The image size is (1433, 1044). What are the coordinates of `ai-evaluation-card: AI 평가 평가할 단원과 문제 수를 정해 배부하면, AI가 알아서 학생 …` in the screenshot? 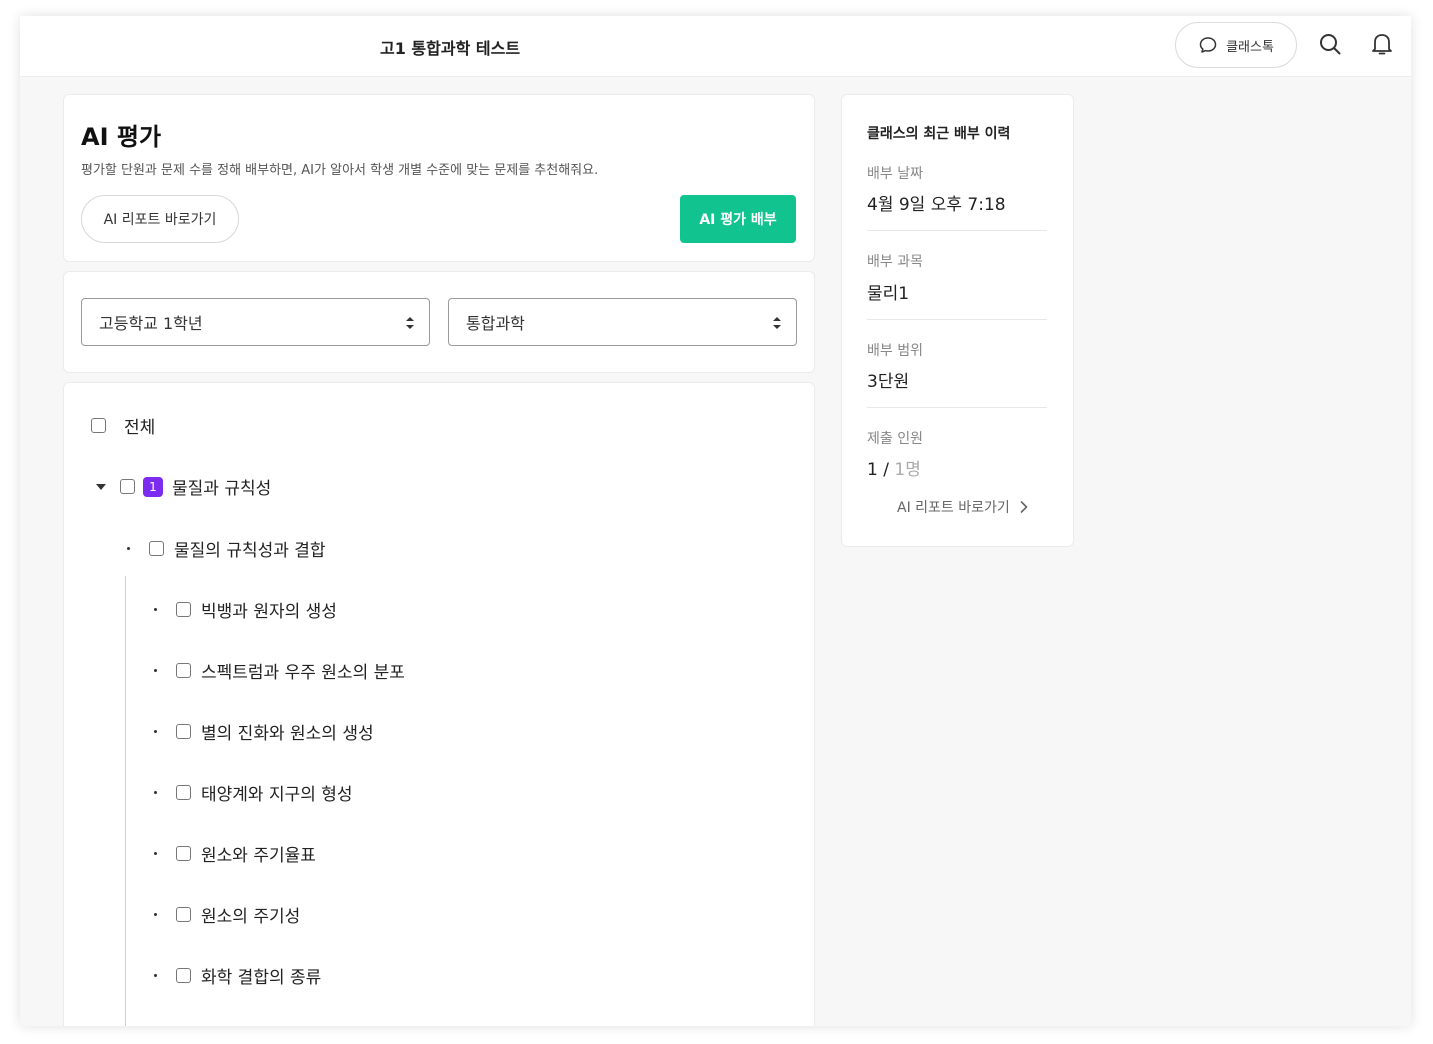 It's located at (439, 178).